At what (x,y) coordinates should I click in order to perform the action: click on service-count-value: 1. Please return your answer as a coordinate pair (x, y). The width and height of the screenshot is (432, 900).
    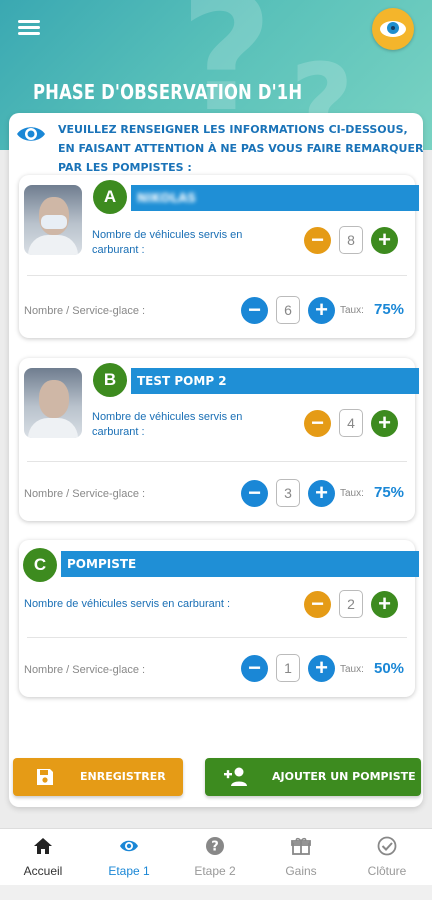
    Looking at the image, I should click on (288, 668).